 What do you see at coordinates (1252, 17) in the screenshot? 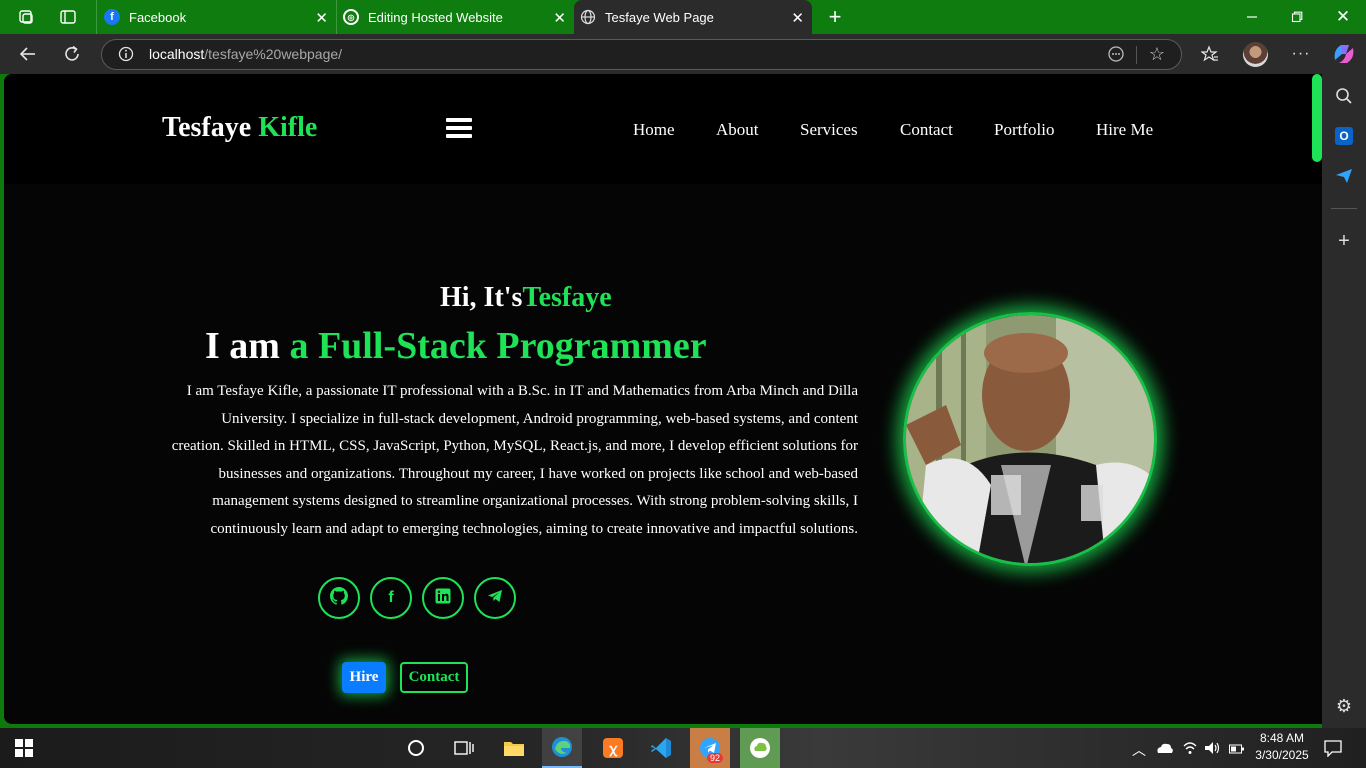
I see `minimize-icon` at bounding box center [1252, 17].